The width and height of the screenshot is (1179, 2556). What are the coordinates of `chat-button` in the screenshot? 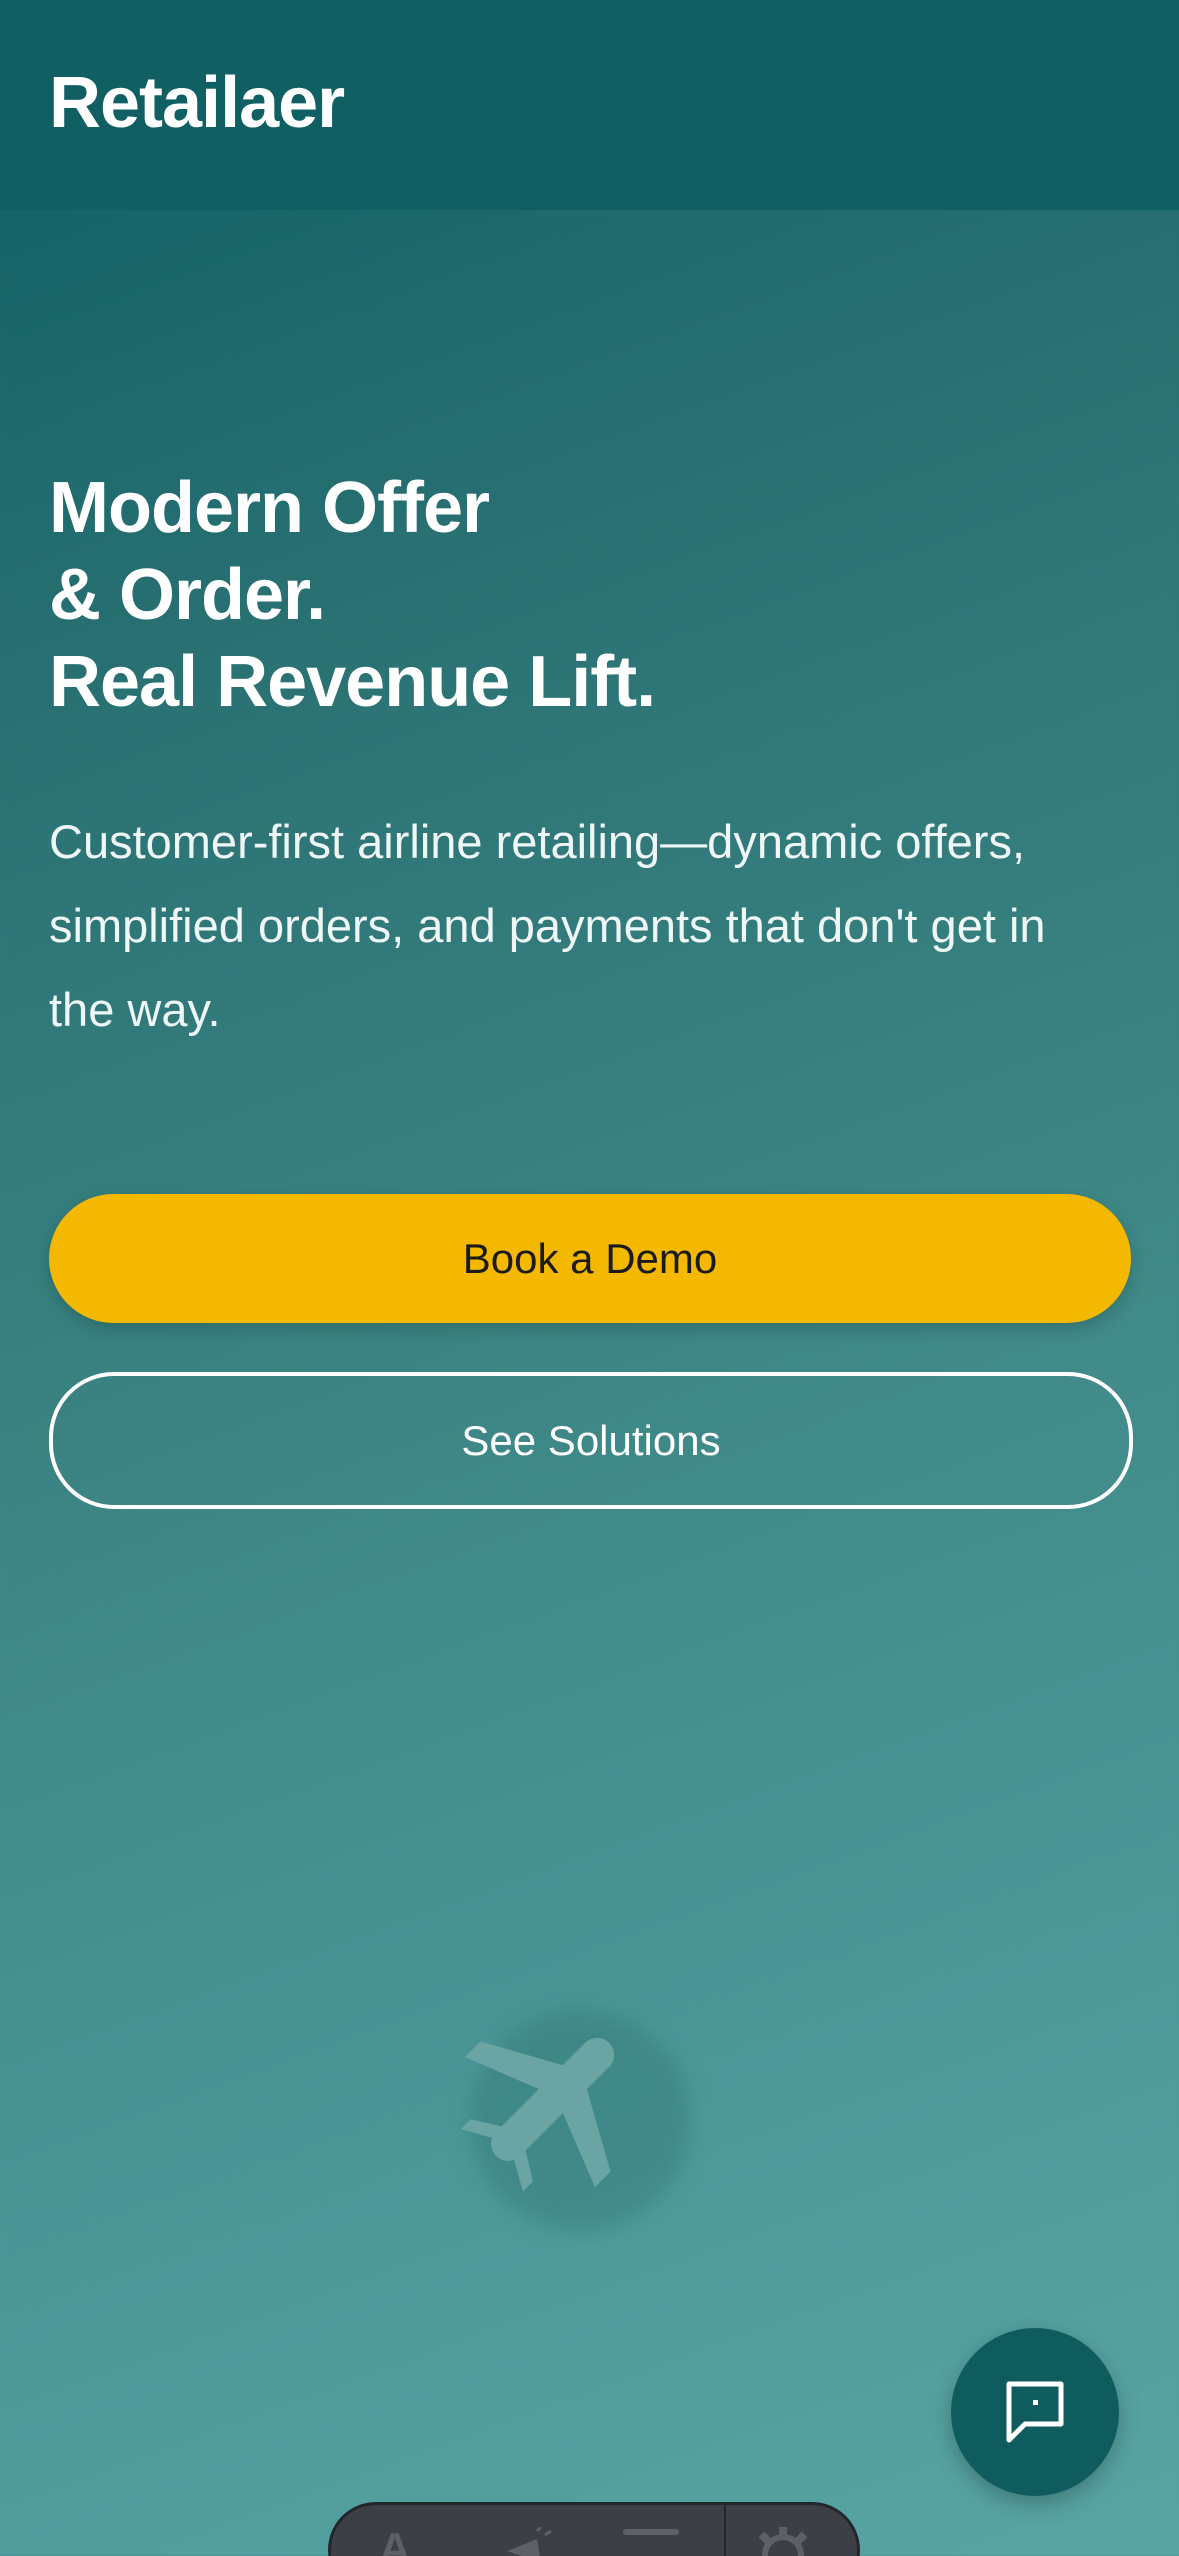 It's located at (1035, 2412).